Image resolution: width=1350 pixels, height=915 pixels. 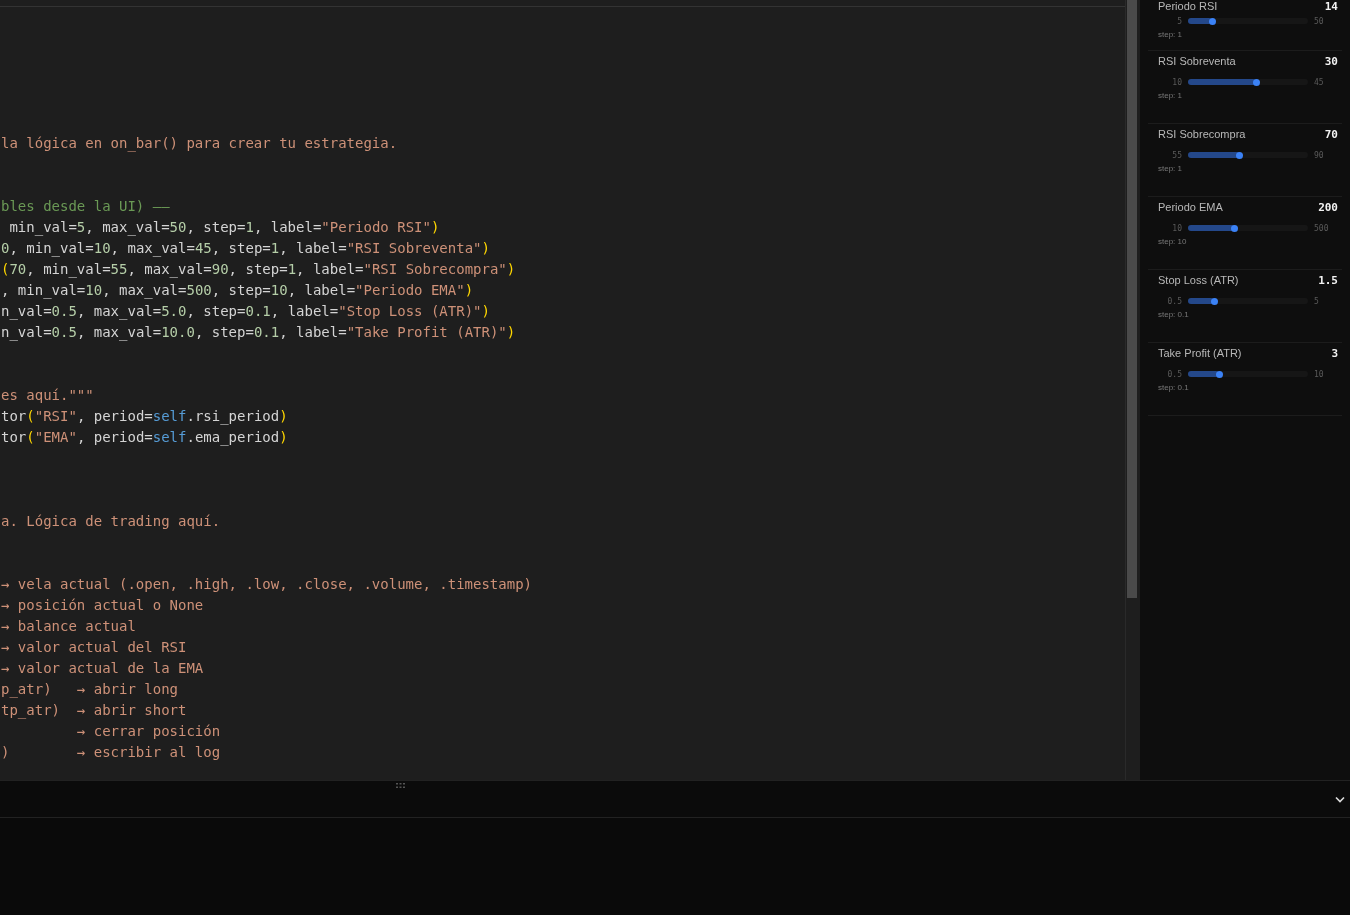 What do you see at coordinates (258, 333) in the screenshot?
I see `code-line: n_val=0.5, max_val=10.0, step=0.1, label="Take Profit (ATR)")` at bounding box center [258, 333].